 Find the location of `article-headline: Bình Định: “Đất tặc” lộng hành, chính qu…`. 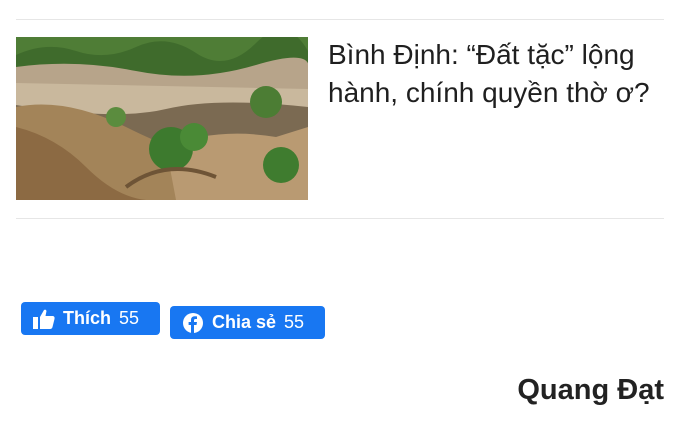

article-headline: Bình Định: “Đất tặc” lộng hành, chính qu… is located at coordinates (496, 74).